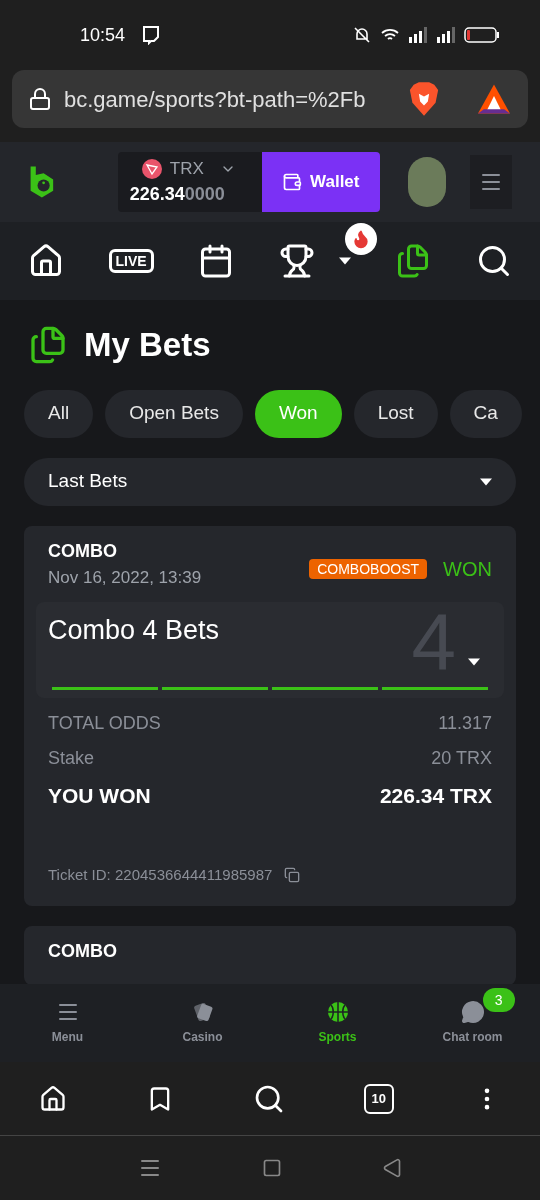 This screenshot has height=1200, width=540. What do you see at coordinates (395, 413) in the screenshot?
I see `filter-tab: Lost` at bounding box center [395, 413].